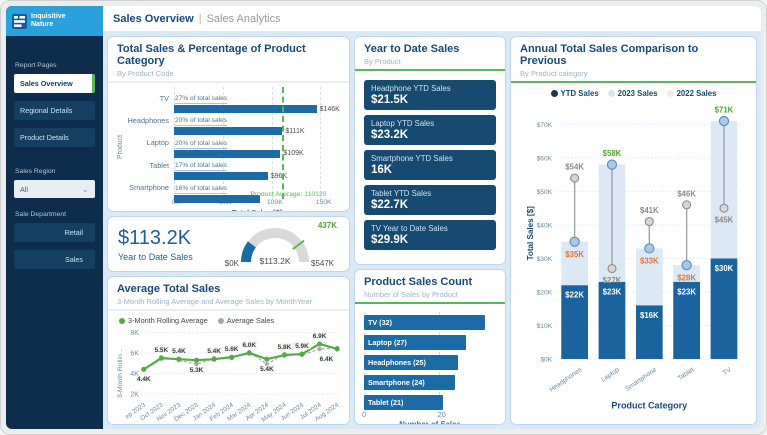 The image size is (767, 435). Describe the element at coordinates (686, 374) in the screenshot. I see `svg-text: Tablet` at that location.